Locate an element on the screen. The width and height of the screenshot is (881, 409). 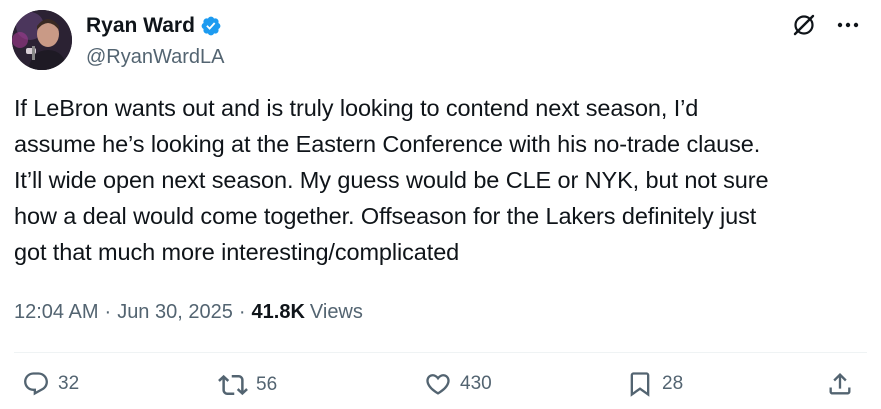
avatar-photo is located at coordinates (42, 40).